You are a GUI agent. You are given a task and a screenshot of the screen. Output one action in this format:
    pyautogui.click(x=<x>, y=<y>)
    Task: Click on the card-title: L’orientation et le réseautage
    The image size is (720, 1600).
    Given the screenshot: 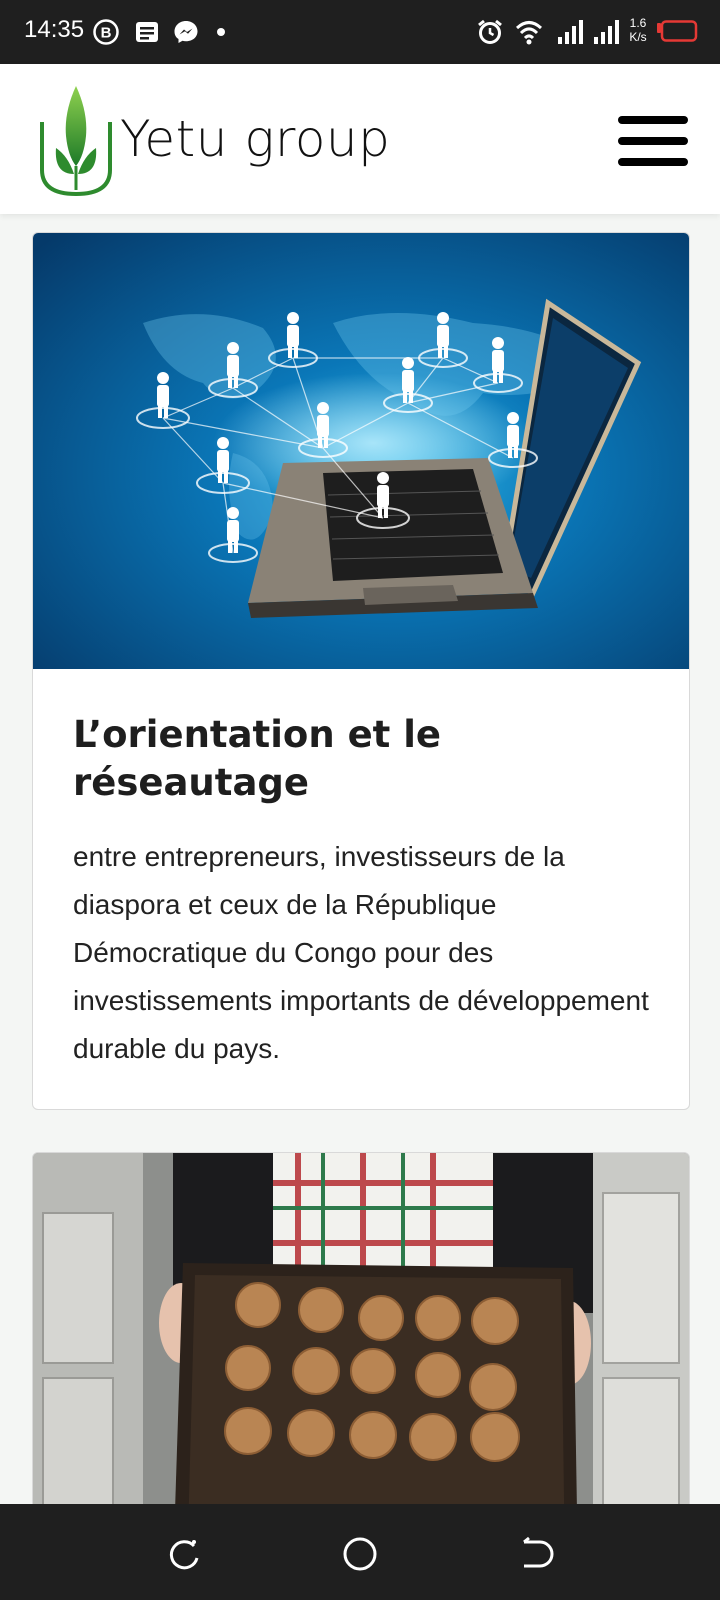 What is the action you would take?
    pyautogui.click(x=257, y=758)
    